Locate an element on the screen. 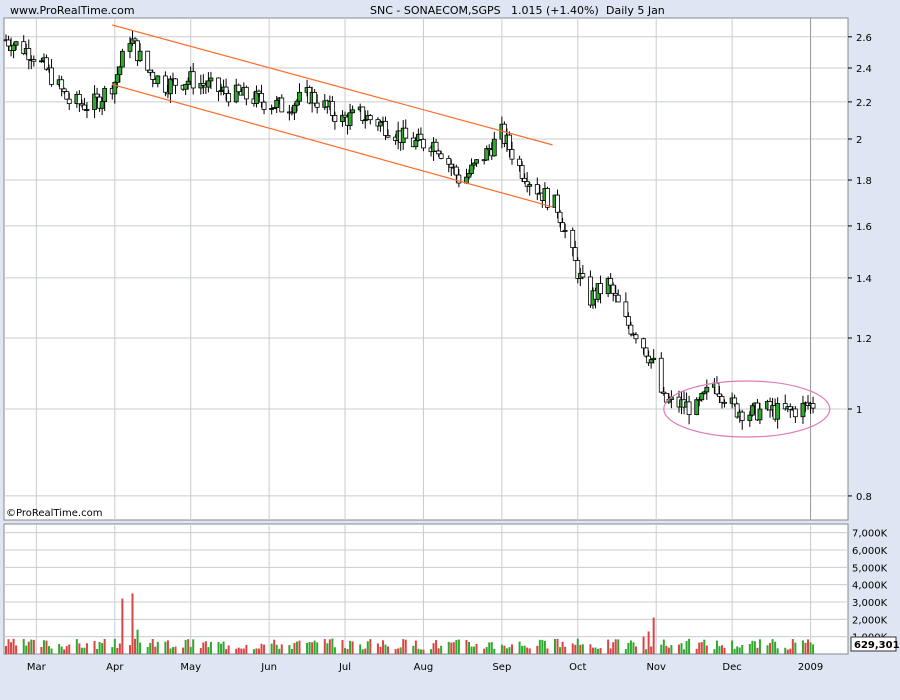  x-axis: Mar Apr May Jun Jul Aug Sep Oct Nov Dec 2009 is located at coordinates (425, 667).